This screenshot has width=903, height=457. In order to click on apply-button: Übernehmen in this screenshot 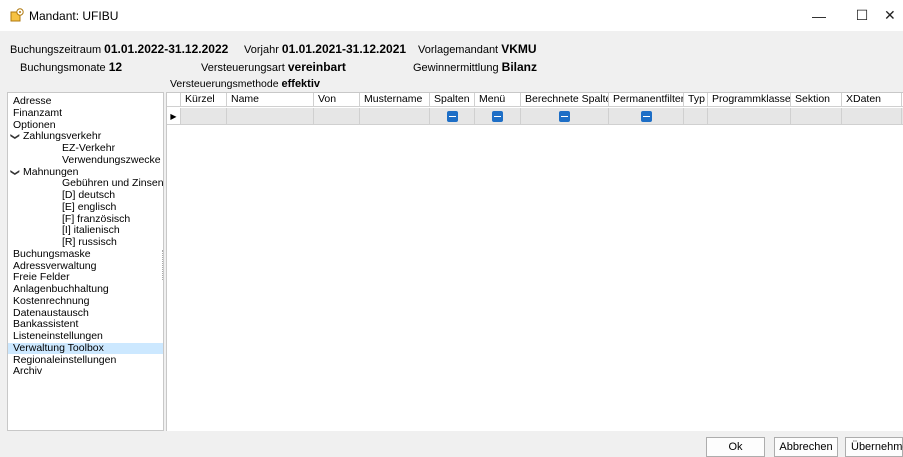, I will do `click(874, 447)`.